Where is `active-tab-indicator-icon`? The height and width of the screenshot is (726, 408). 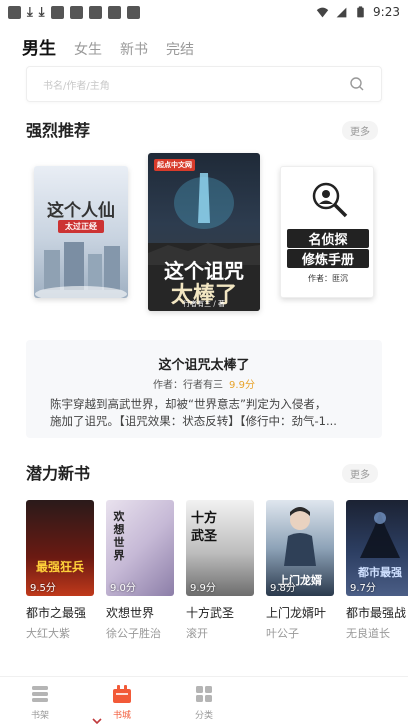
active-tab-indicator-icon is located at coordinates (97, 721).